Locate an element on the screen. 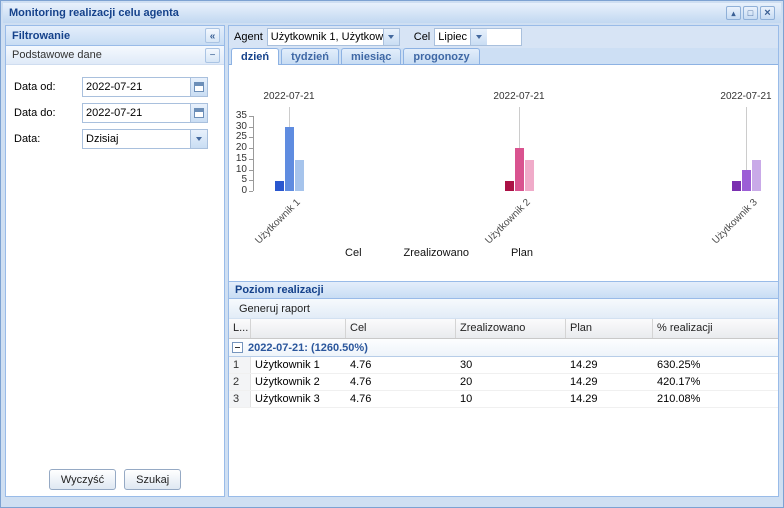 The image size is (784, 508). window-tools is located at coordinates (750, 13).